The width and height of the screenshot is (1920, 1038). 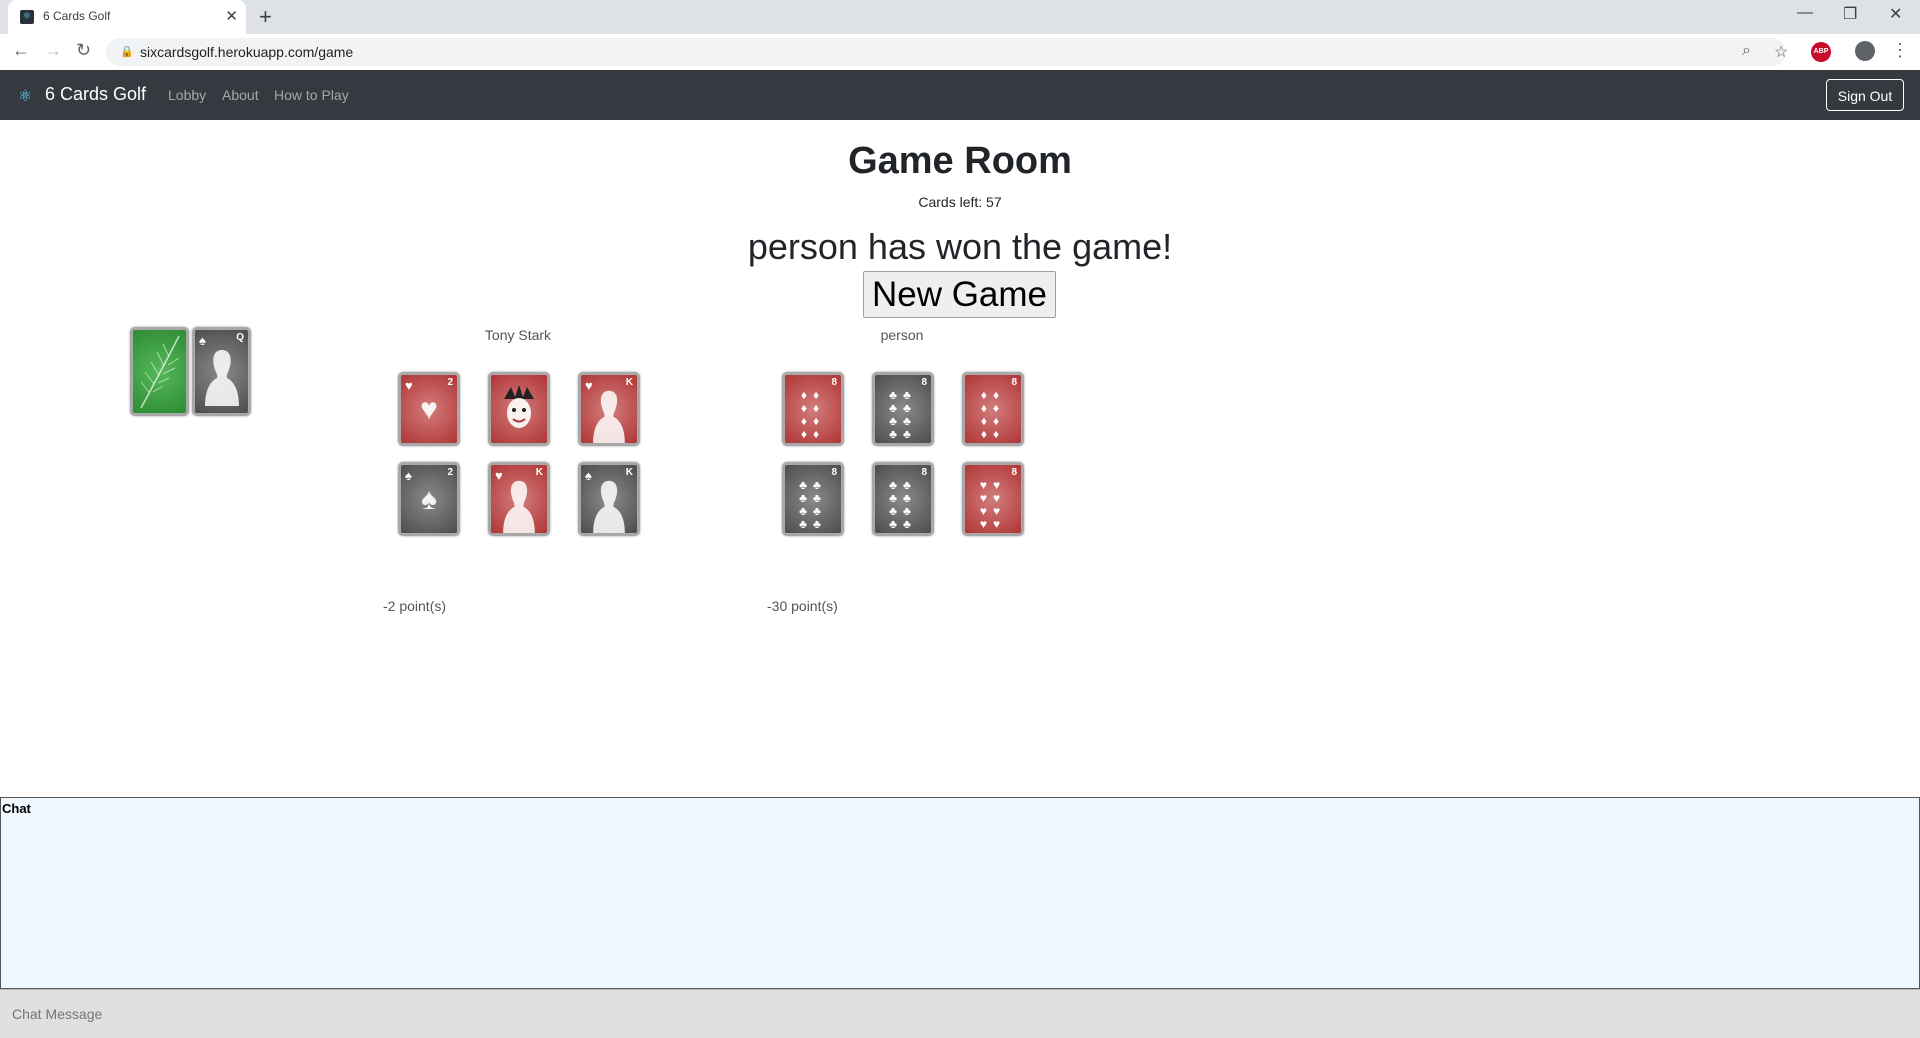 What do you see at coordinates (240, 337) in the screenshot?
I see `card-rank: Q` at bounding box center [240, 337].